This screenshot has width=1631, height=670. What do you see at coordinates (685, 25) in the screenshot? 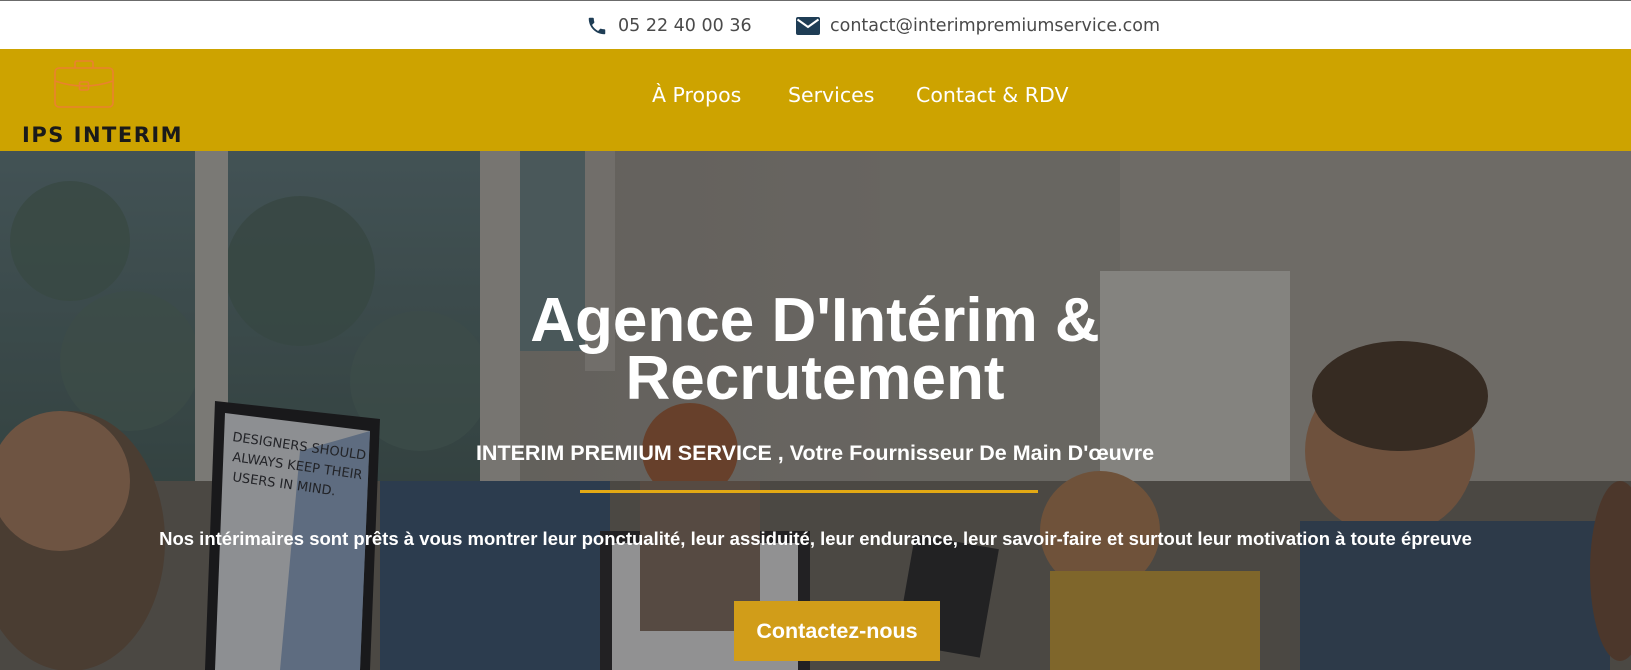
I see `phone-number: 05 22 40 00 36` at bounding box center [685, 25].